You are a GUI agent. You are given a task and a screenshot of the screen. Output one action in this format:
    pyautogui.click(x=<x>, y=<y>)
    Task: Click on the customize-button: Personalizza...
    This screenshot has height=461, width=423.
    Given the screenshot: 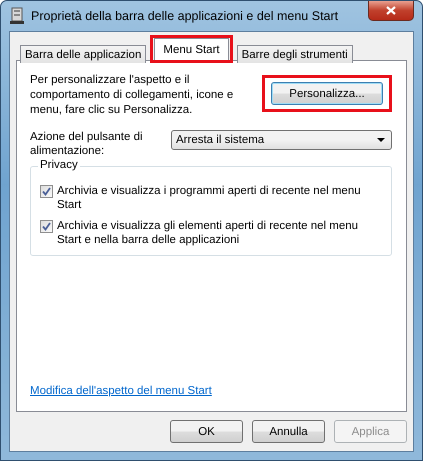 What is the action you would take?
    pyautogui.click(x=327, y=93)
    